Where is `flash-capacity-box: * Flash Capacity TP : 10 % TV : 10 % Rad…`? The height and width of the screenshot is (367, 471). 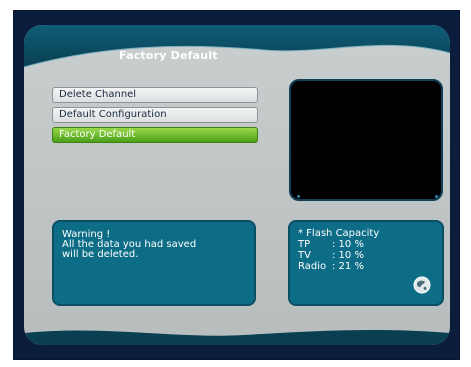
flash-capacity-box: * Flash Capacity TP : 10 % TV : 10 % Rad… is located at coordinates (366, 263).